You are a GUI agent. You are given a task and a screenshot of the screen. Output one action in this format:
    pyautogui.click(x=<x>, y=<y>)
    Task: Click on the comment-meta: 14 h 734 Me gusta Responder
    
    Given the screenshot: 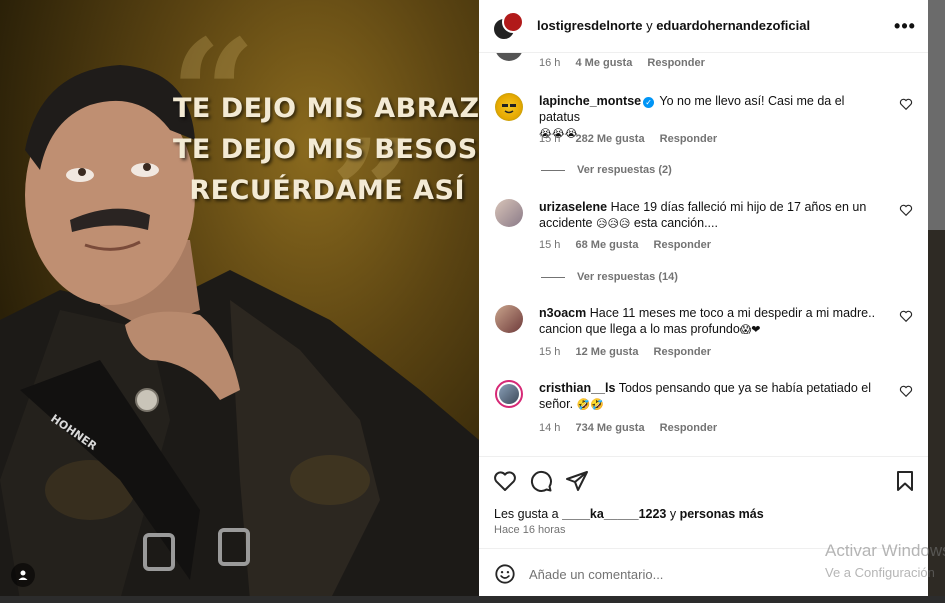 What is the action you would take?
    pyautogui.click(x=634, y=428)
    